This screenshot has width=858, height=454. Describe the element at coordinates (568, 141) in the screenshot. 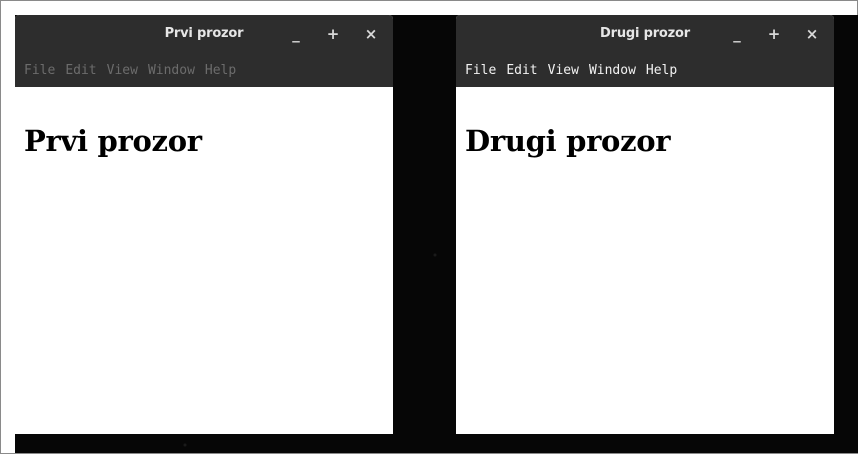

I see `page-heading: Drugi prozor` at that location.